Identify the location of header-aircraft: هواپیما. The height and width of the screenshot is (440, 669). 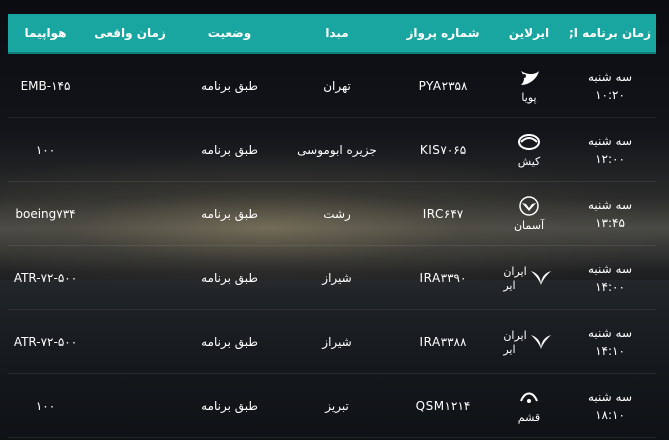
(45, 33).